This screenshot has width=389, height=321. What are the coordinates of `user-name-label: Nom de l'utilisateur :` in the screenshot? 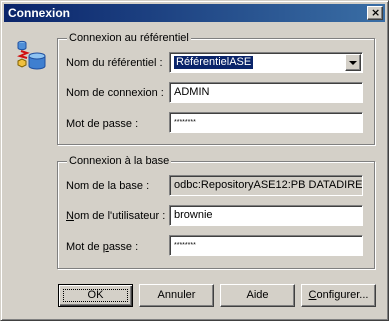 It's located at (115, 216).